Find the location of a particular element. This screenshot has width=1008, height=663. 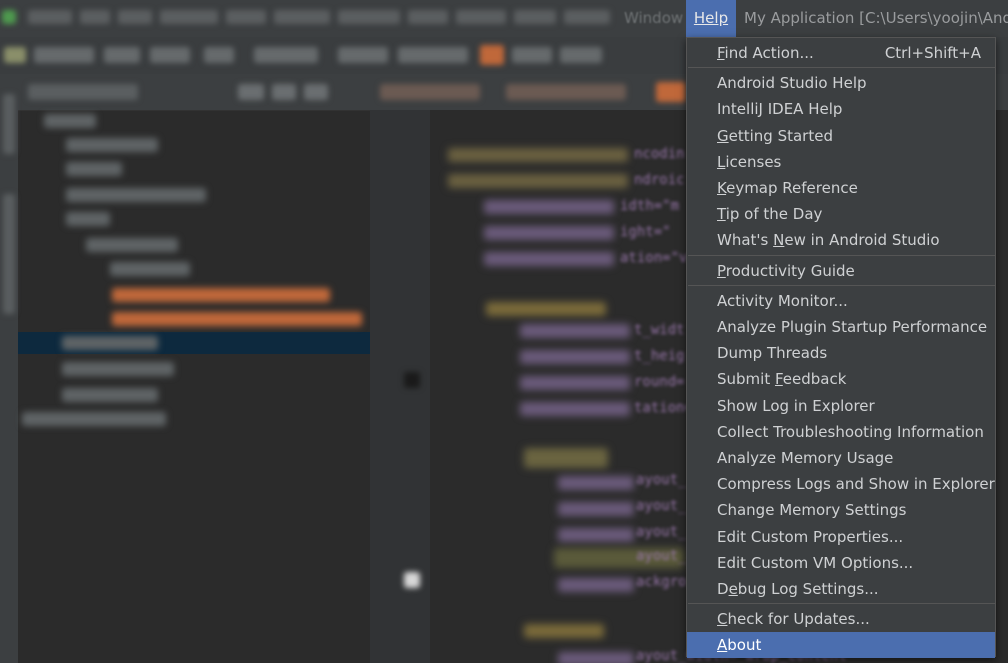

menu-item-find-action: Find Action... Ctrl+Shift+A is located at coordinates (841, 53).